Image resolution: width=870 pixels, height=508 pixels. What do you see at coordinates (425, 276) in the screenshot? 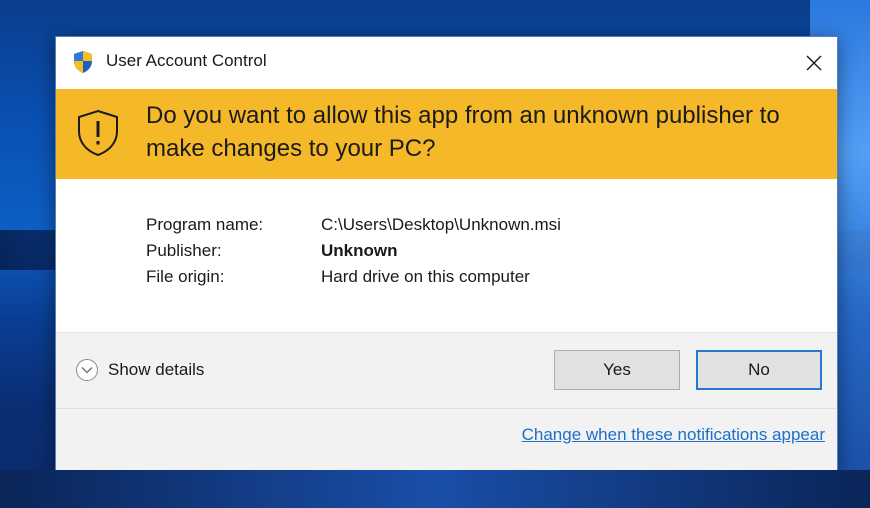
I see `file-origin-value: Hard drive on this computer` at bounding box center [425, 276].